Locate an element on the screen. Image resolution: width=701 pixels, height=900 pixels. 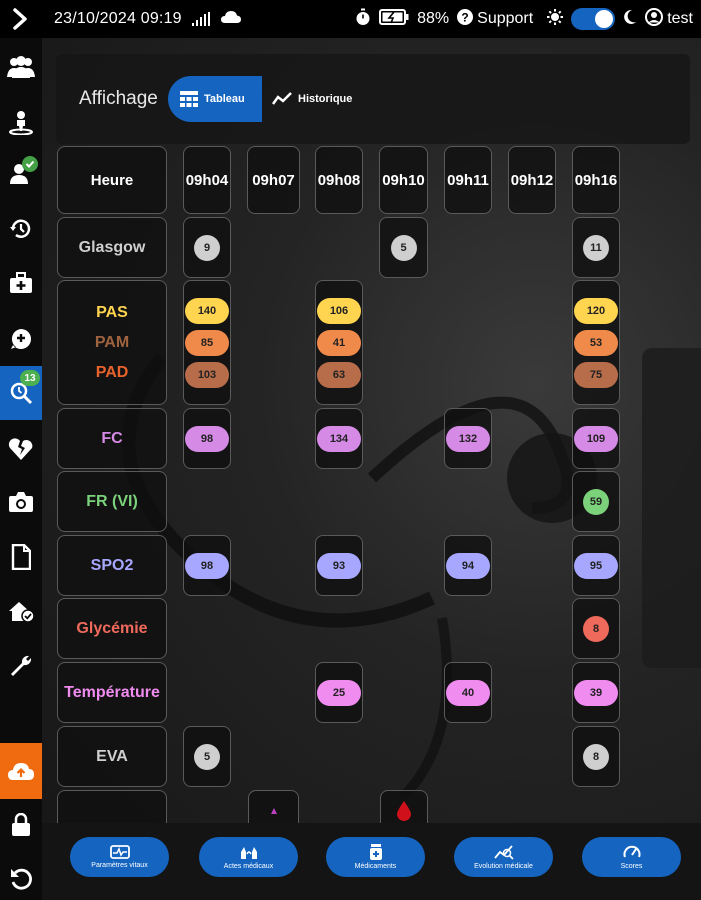
username: test is located at coordinates (680, 19).